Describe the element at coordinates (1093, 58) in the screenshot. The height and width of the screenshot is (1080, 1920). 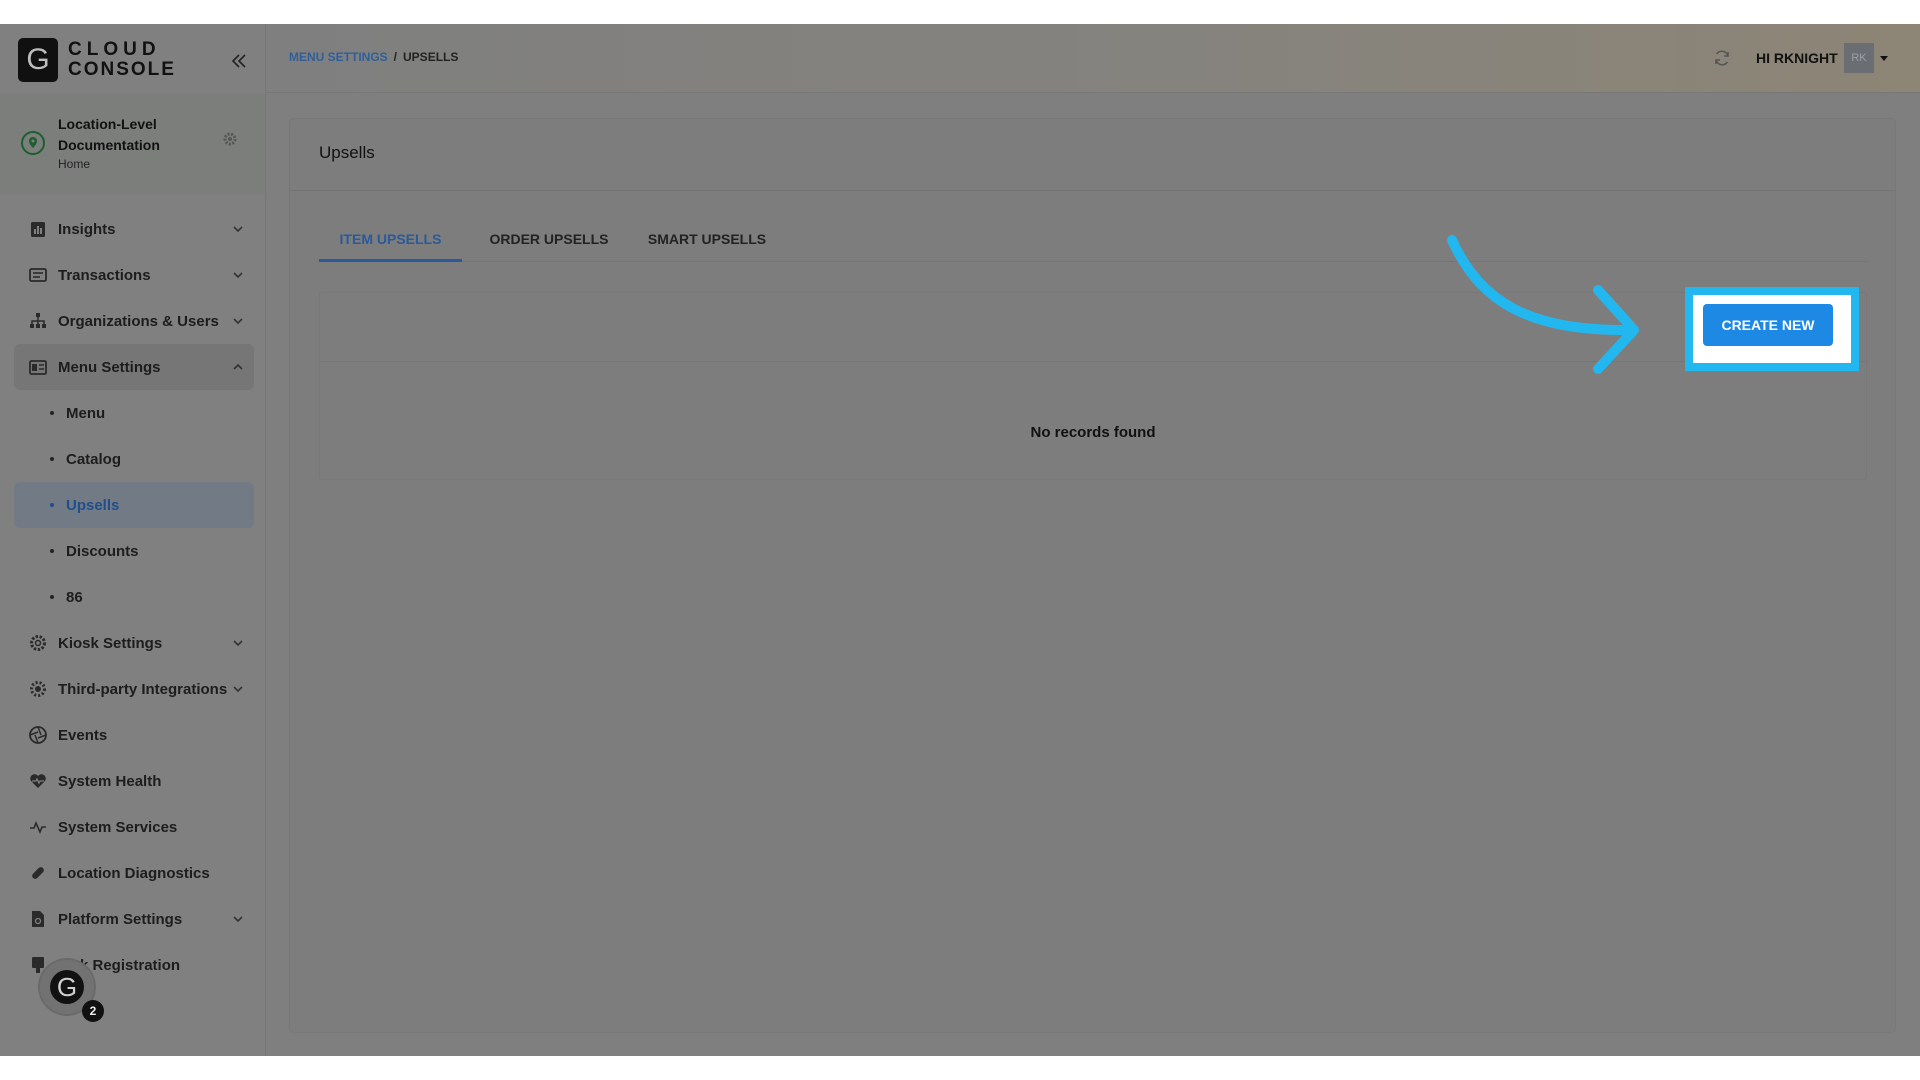
I see `top-header: MENU SETTINGS / UPSELLS HI RKNIGHT RK` at that location.